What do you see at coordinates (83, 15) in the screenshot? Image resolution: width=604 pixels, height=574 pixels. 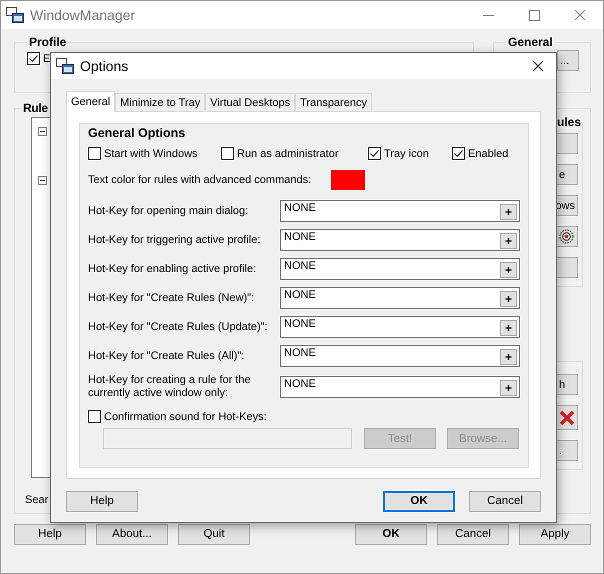 I see `window-title: WindowManager` at bounding box center [83, 15].